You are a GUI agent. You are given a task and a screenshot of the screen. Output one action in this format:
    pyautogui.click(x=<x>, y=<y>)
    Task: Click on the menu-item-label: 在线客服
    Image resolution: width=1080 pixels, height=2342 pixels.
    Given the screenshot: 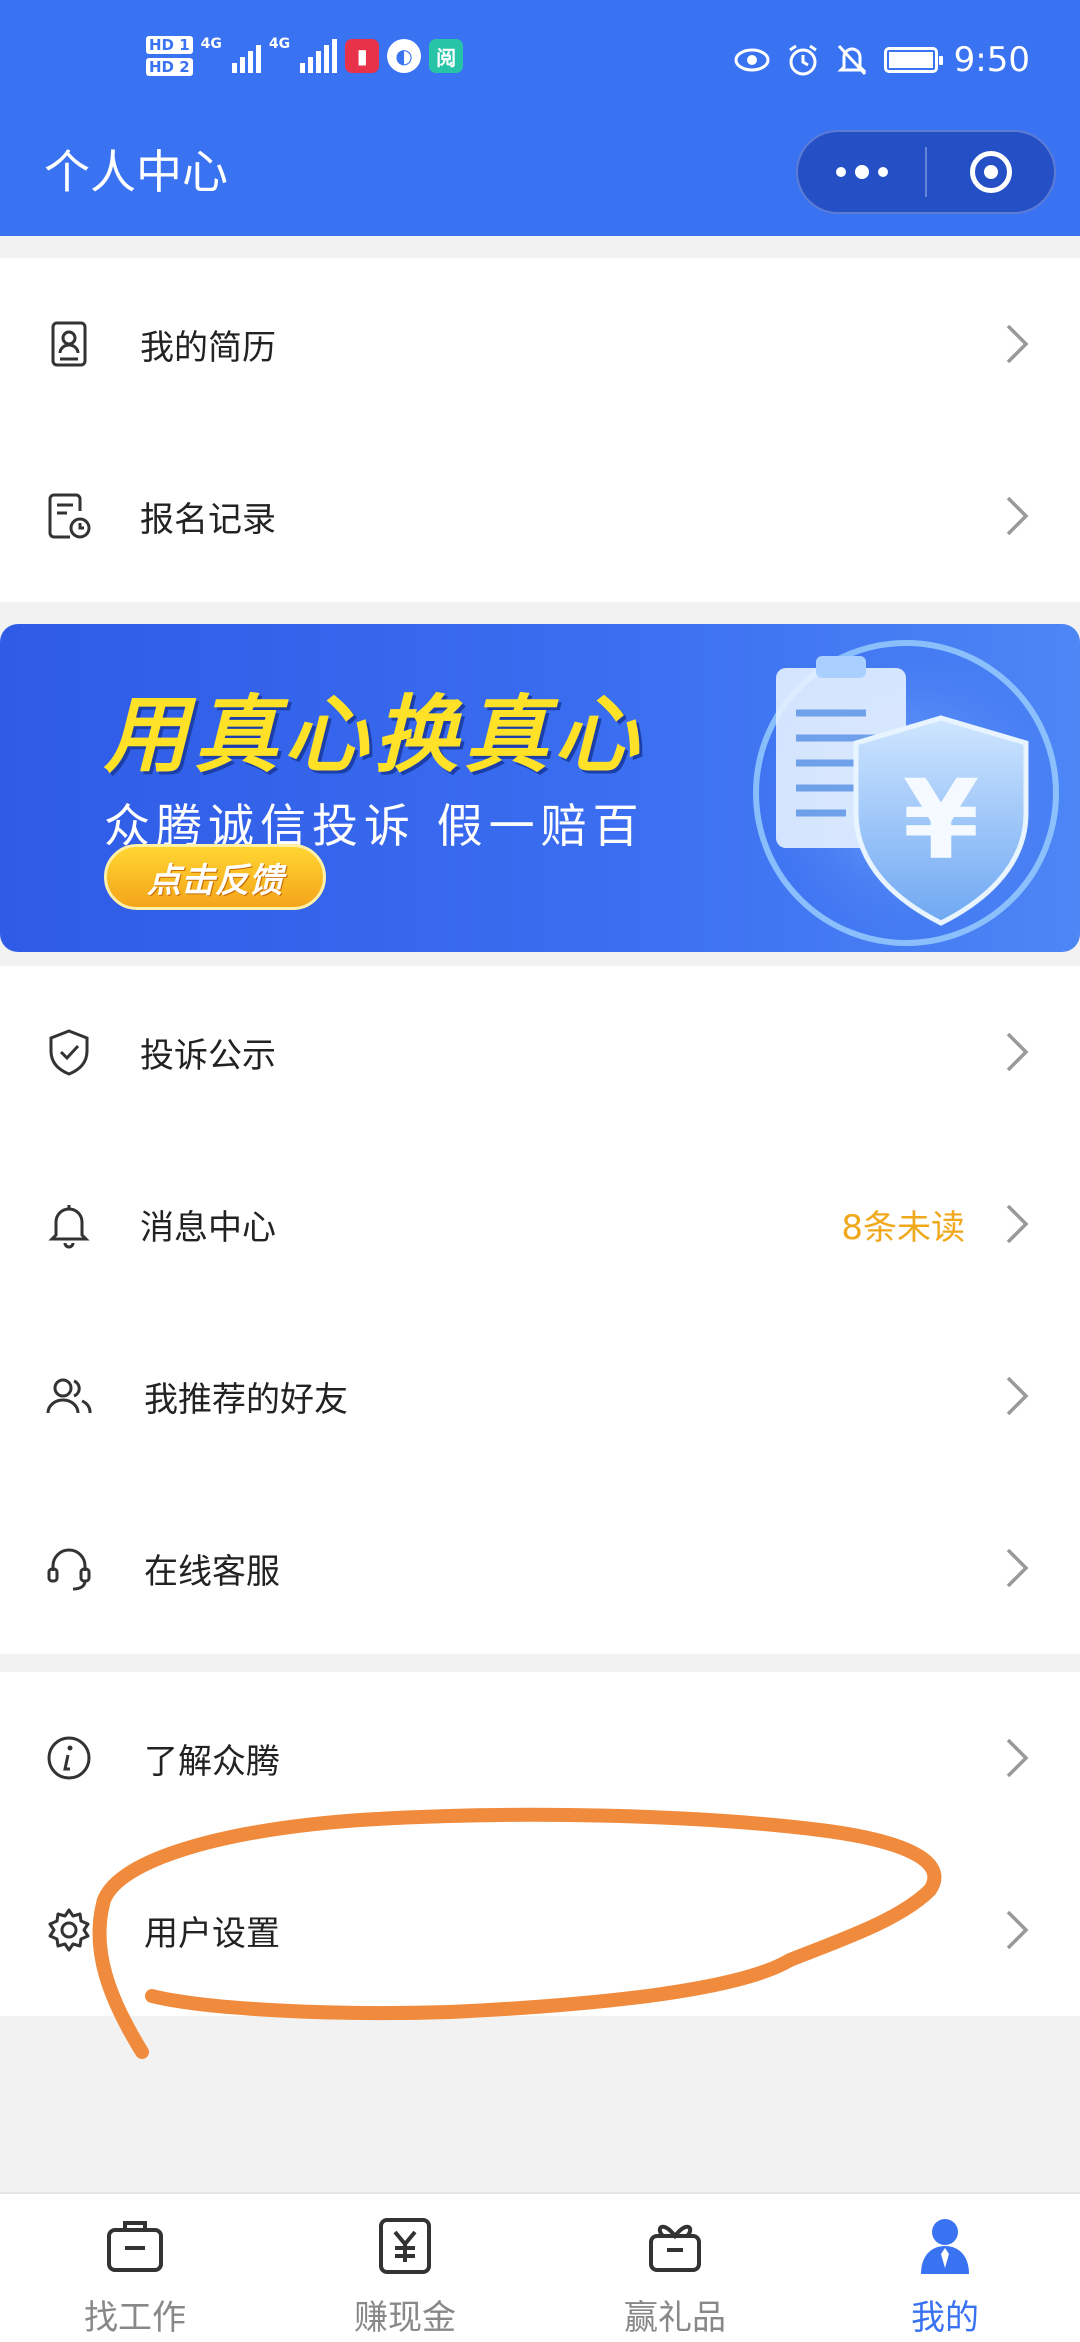 What is the action you would take?
    pyautogui.click(x=212, y=1571)
    